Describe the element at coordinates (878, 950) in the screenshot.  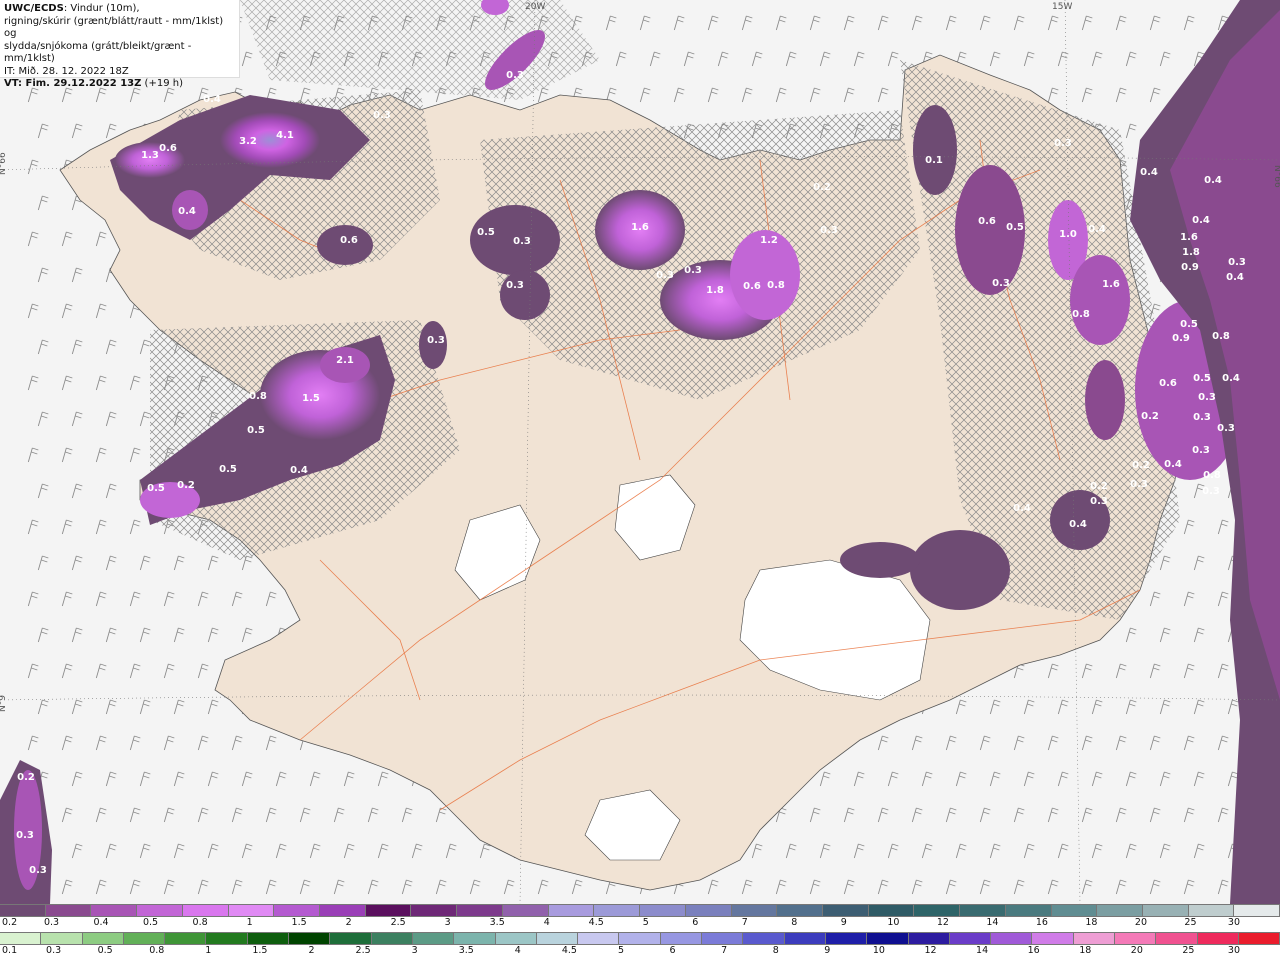
I see `rain-scale-tick: 10` at that location.